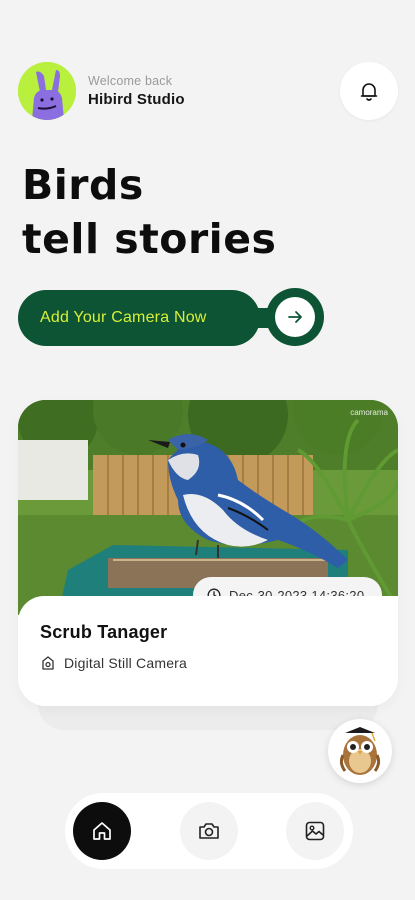  I want to click on add-camera-label: Add Your Camera Now, so click(123, 317).